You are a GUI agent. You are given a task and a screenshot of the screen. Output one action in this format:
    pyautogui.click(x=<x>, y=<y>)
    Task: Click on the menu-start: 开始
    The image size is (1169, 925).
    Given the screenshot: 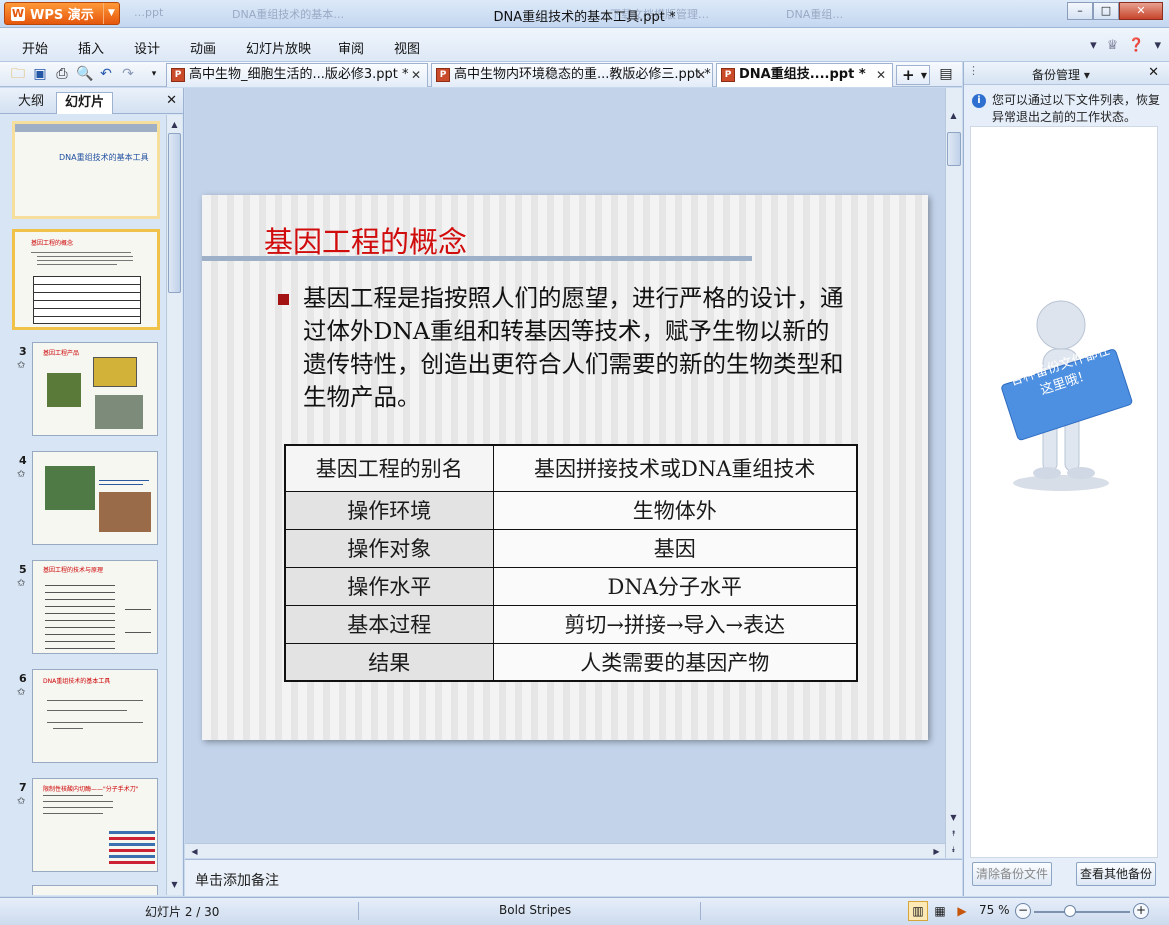 What is the action you would take?
    pyautogui.click(x=35, y=47)
    